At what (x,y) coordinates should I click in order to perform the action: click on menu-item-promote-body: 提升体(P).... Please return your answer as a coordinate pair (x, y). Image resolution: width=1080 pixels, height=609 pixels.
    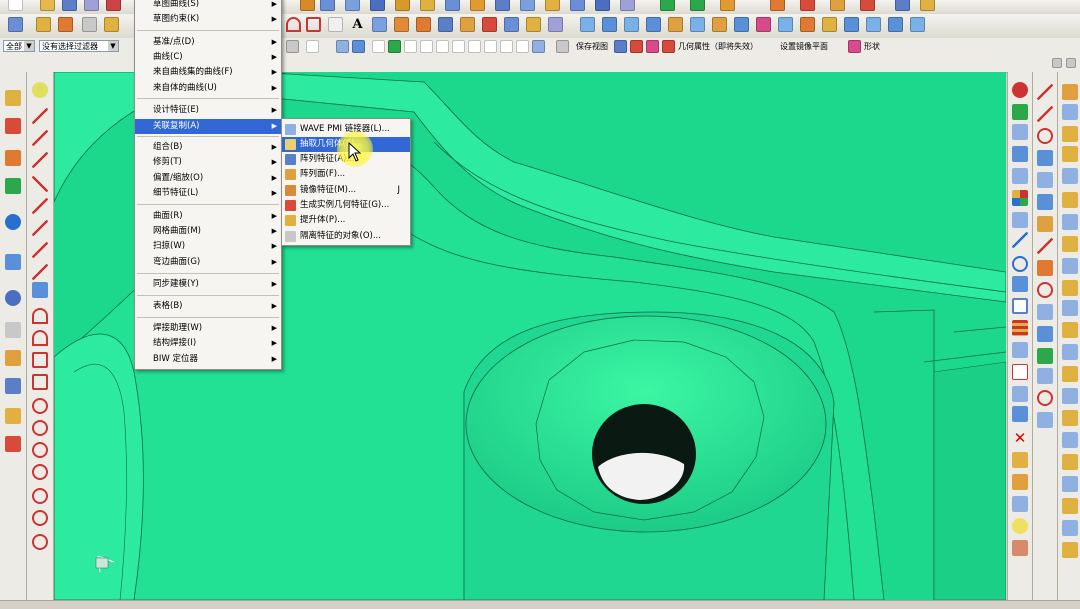
    Looking at the image, I should click on (346, 220).